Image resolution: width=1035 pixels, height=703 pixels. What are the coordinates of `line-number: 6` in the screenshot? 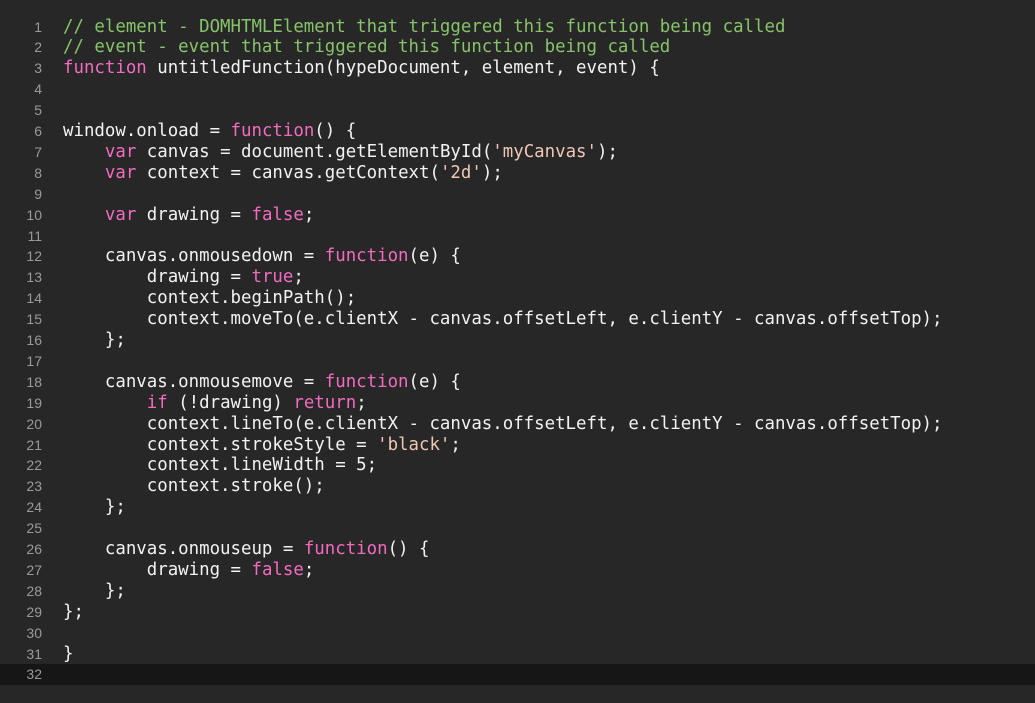 It's located at (38, 131).